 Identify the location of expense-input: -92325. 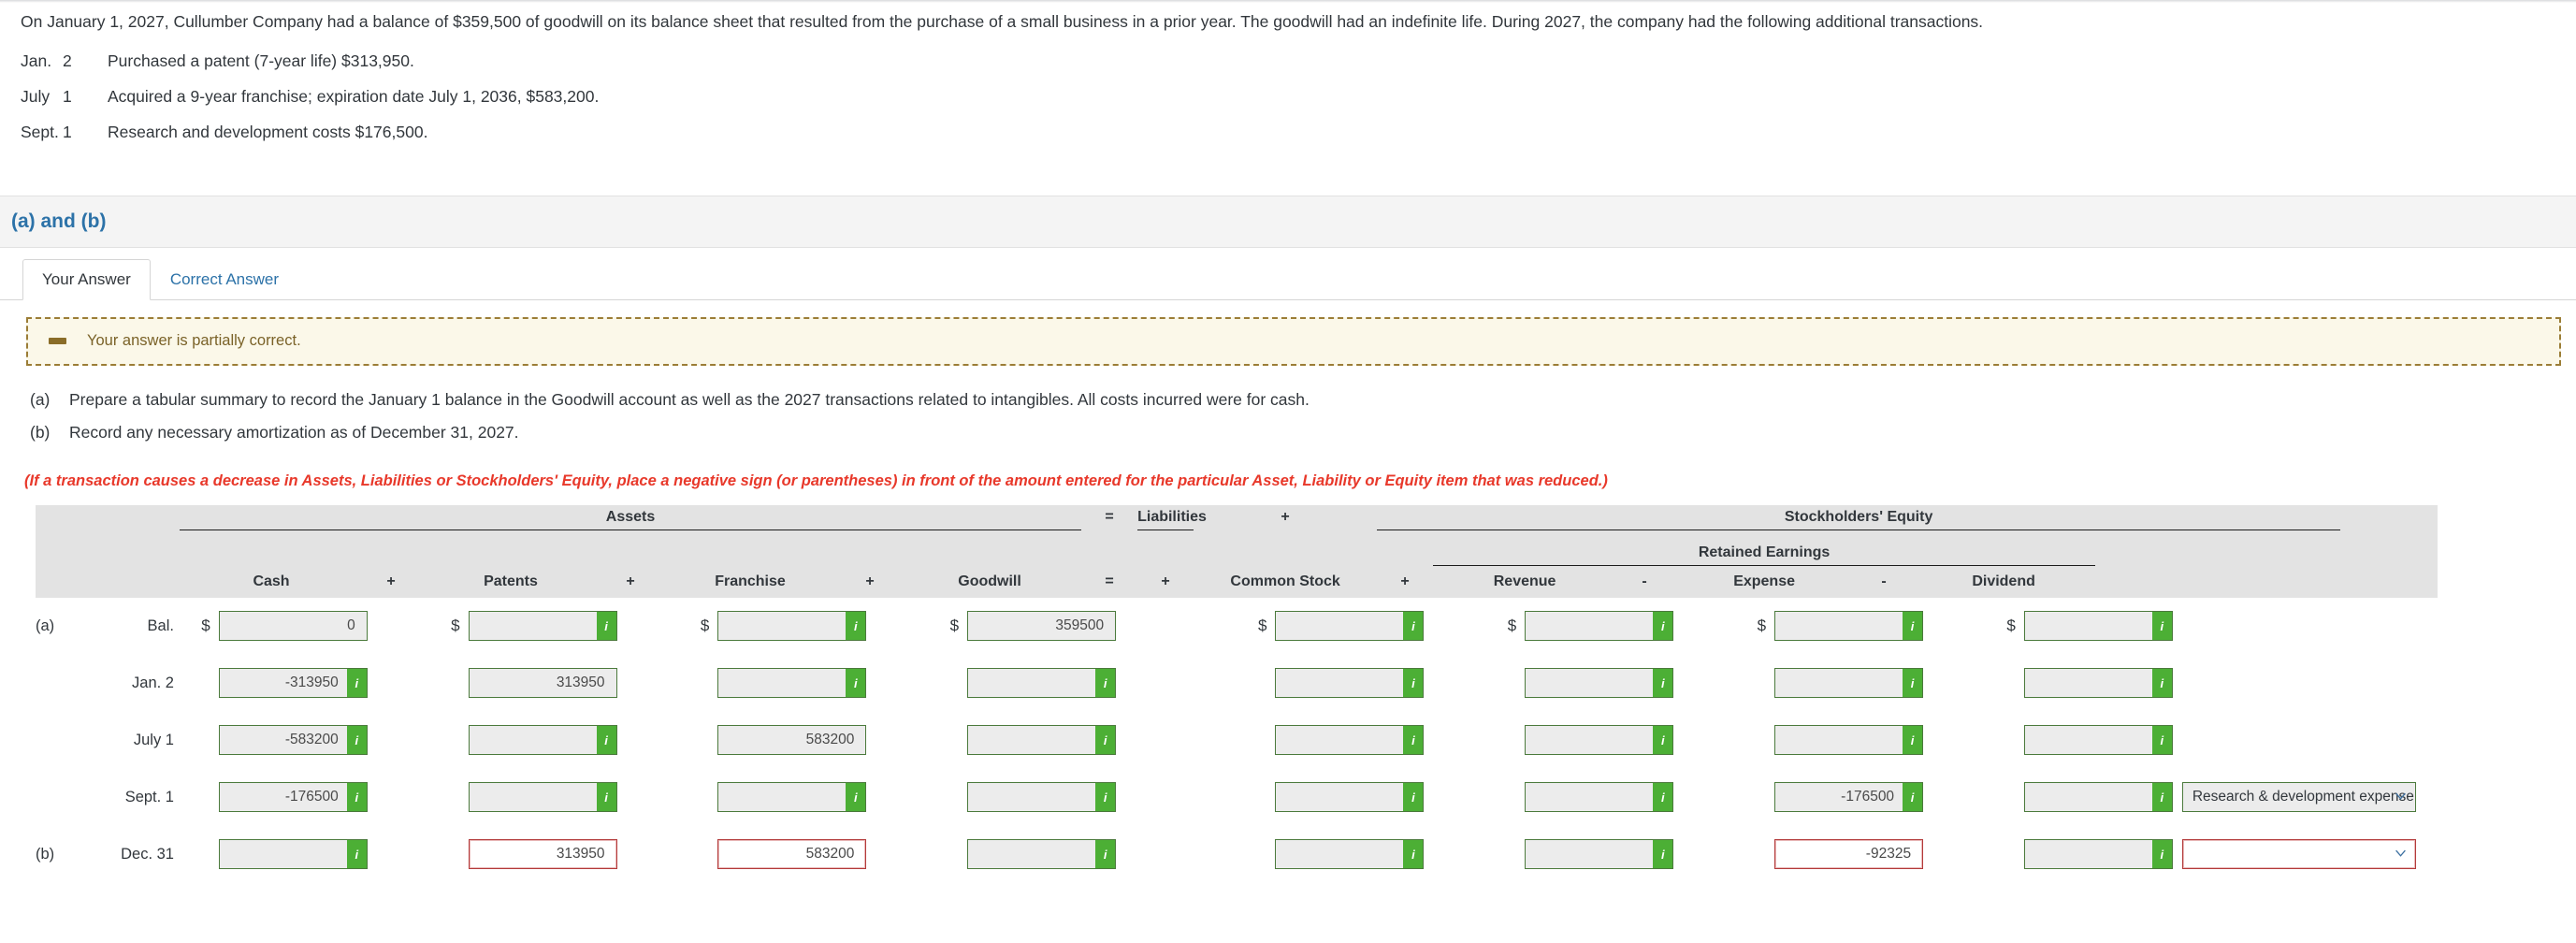
(1849, 855).